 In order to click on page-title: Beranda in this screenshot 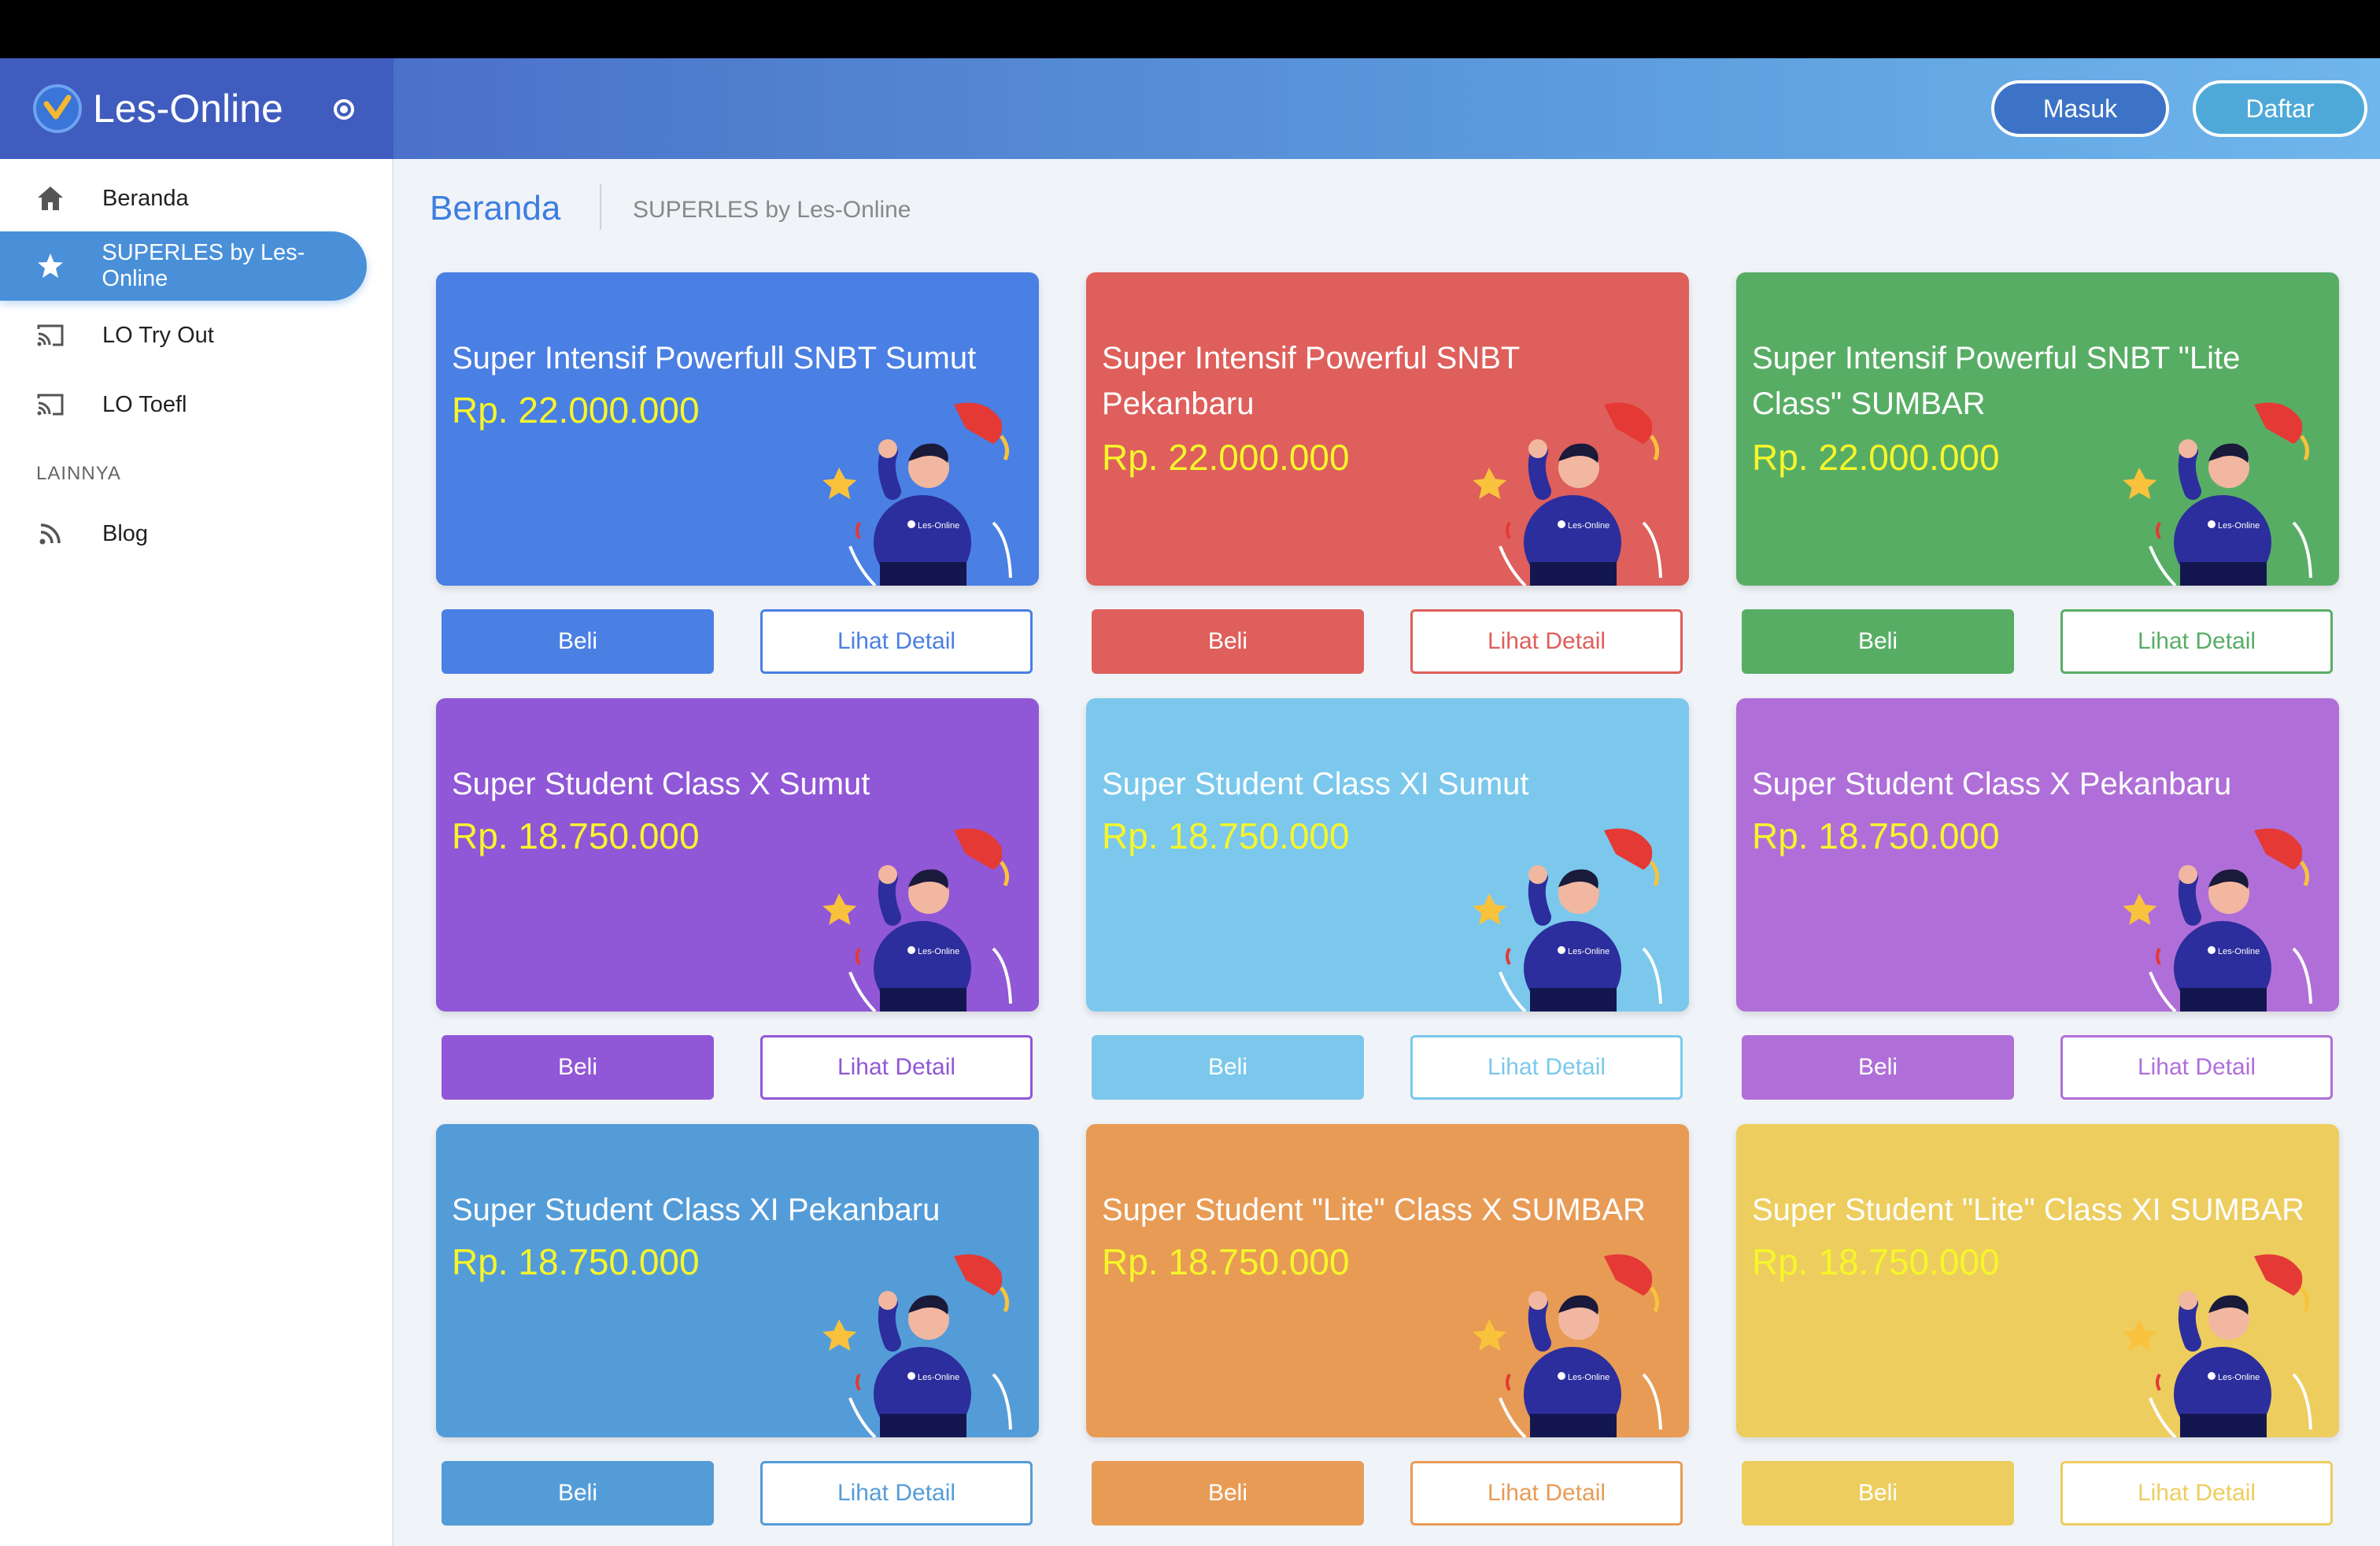, I will do `click(495, 209)`.